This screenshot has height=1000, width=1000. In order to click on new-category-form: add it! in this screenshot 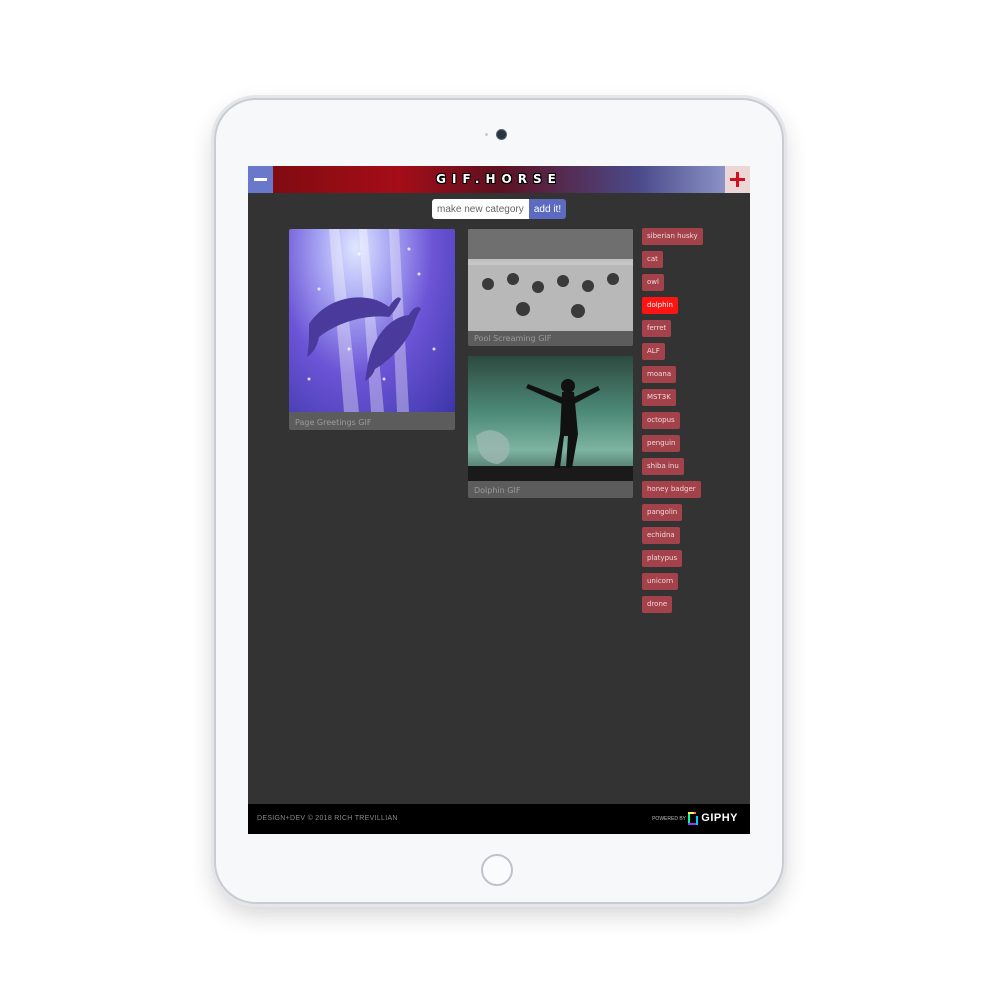, I will do `click(499, 209)`.